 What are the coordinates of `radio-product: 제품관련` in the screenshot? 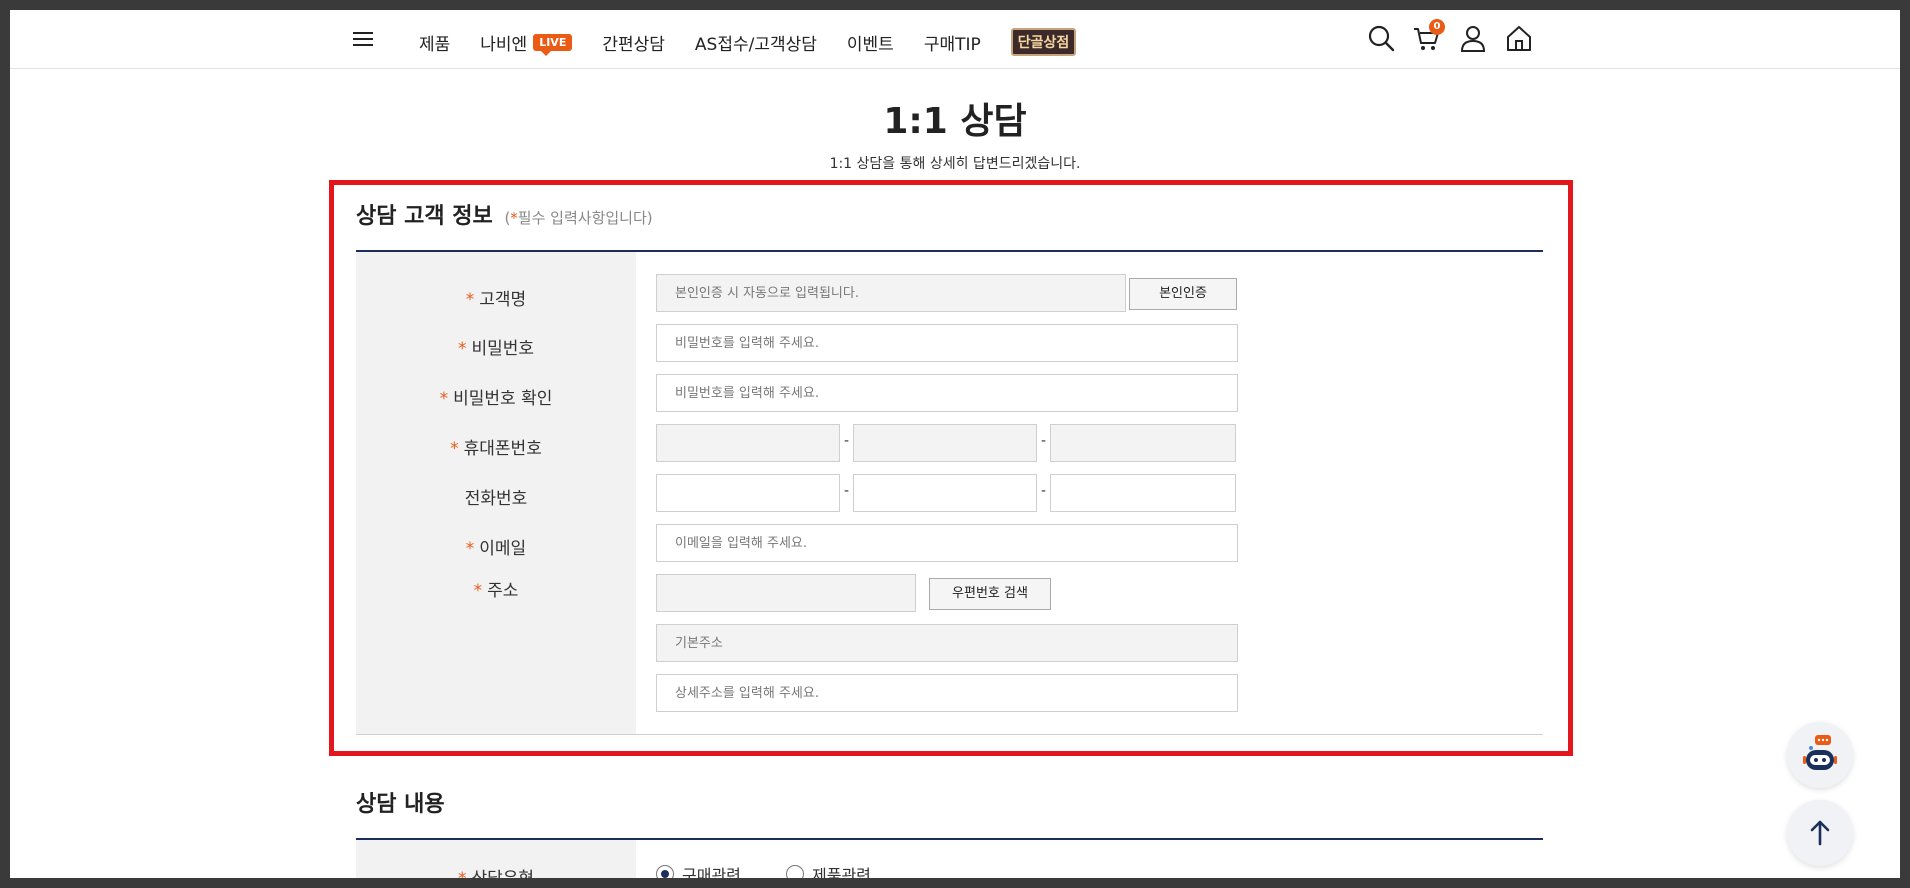 It's located at (828, 870).